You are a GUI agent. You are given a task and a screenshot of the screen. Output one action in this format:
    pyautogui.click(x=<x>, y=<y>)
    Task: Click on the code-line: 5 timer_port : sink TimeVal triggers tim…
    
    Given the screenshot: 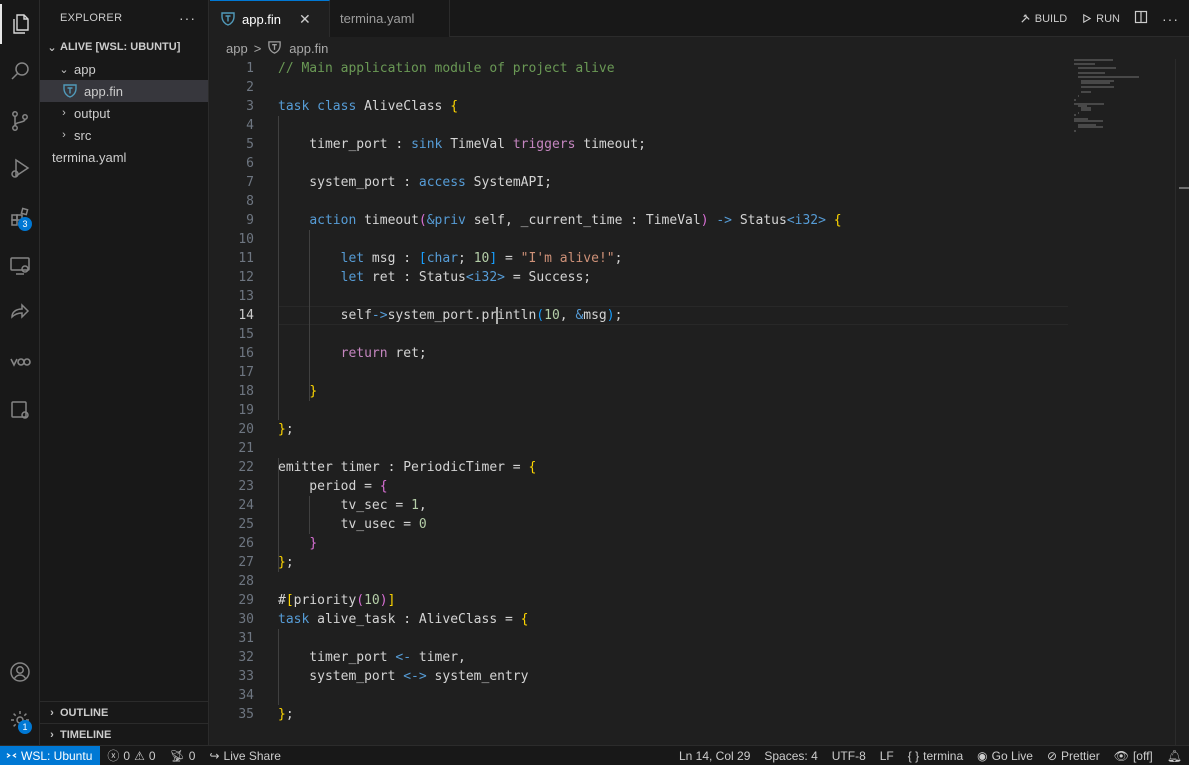 What is the action you would take?
    pyautogui.click(x=640, y=144)
    